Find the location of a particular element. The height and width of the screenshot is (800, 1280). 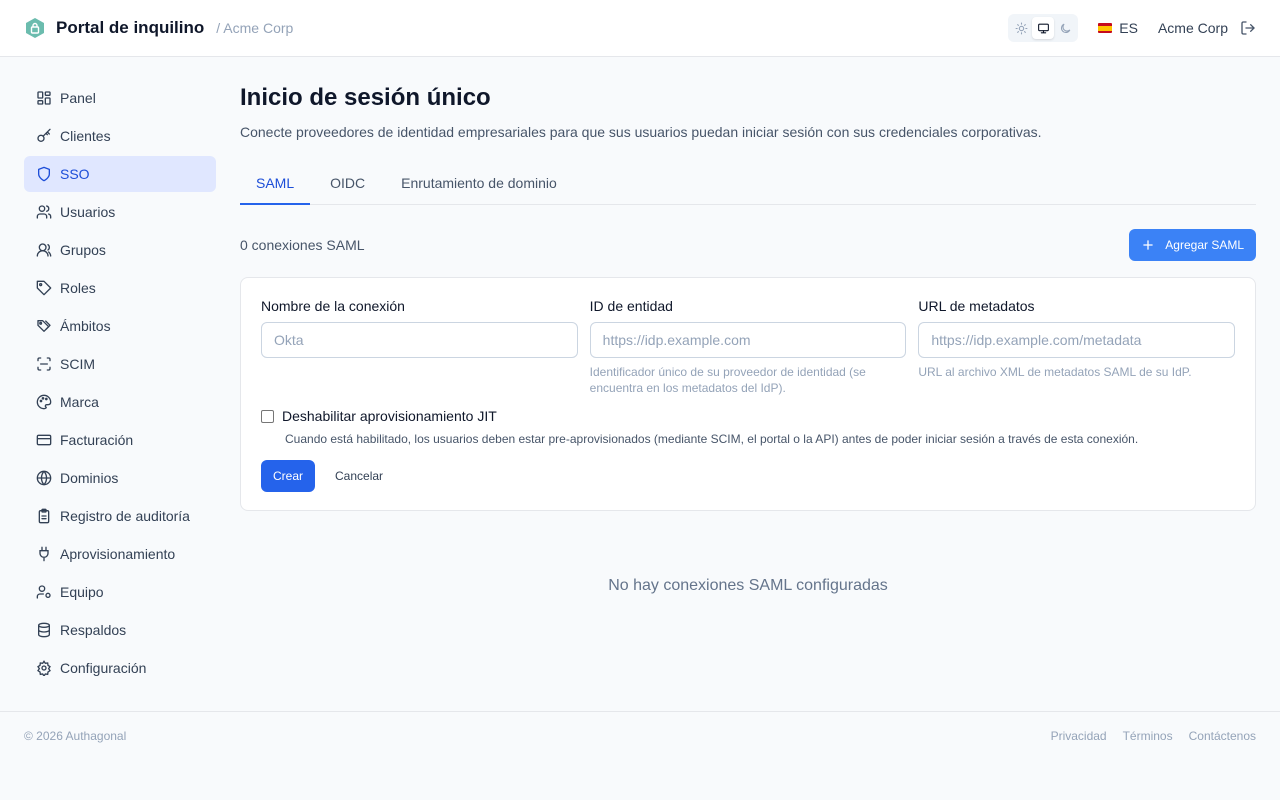

brand: Portal de inquilino / Acme Corp is located at coordinates (158, 28).